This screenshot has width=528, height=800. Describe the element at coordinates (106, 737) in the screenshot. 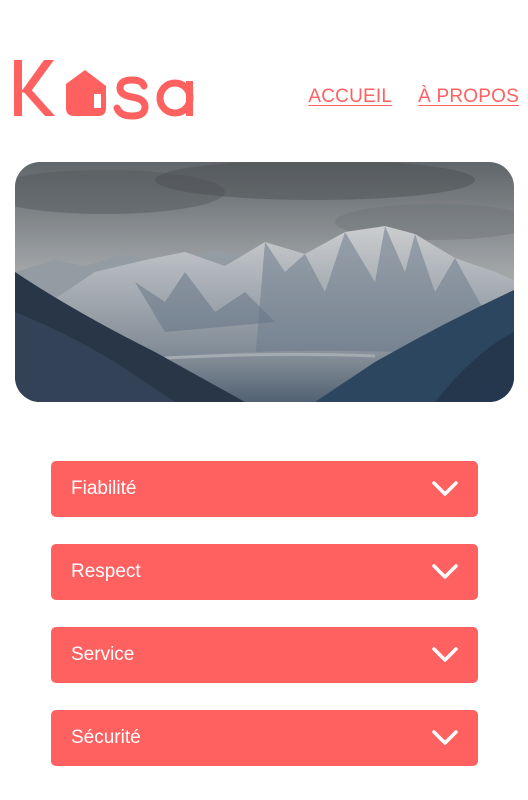

I see `accordion-label: Sécurité` at that location.